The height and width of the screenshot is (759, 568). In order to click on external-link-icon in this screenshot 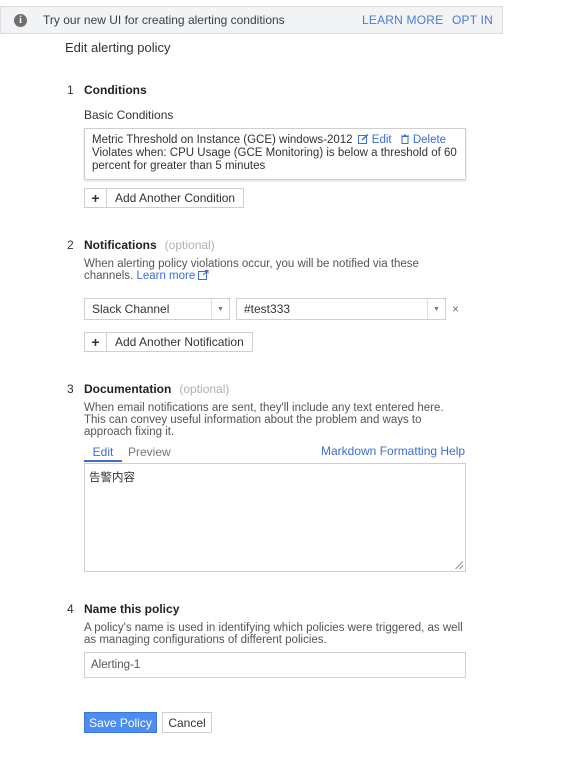, I will do `click(203, 275)`.